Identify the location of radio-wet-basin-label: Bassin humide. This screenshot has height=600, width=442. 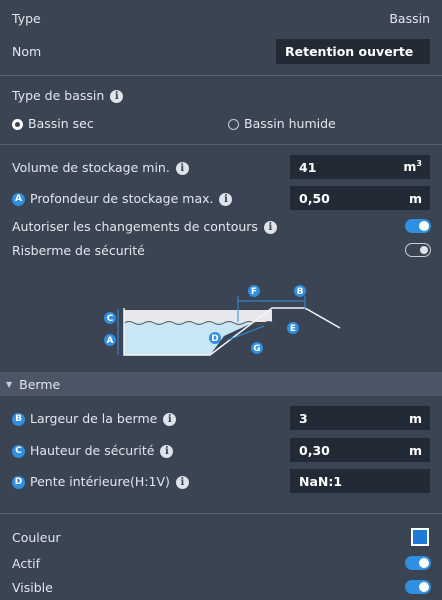
(290, 123).